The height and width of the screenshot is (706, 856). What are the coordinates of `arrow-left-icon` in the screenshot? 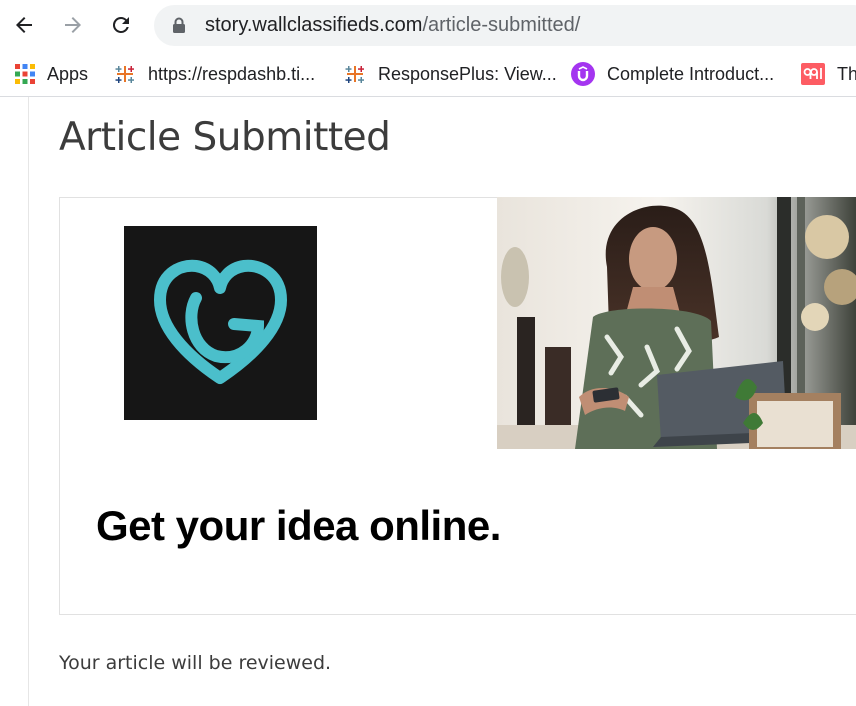 It's located at (24, 25).